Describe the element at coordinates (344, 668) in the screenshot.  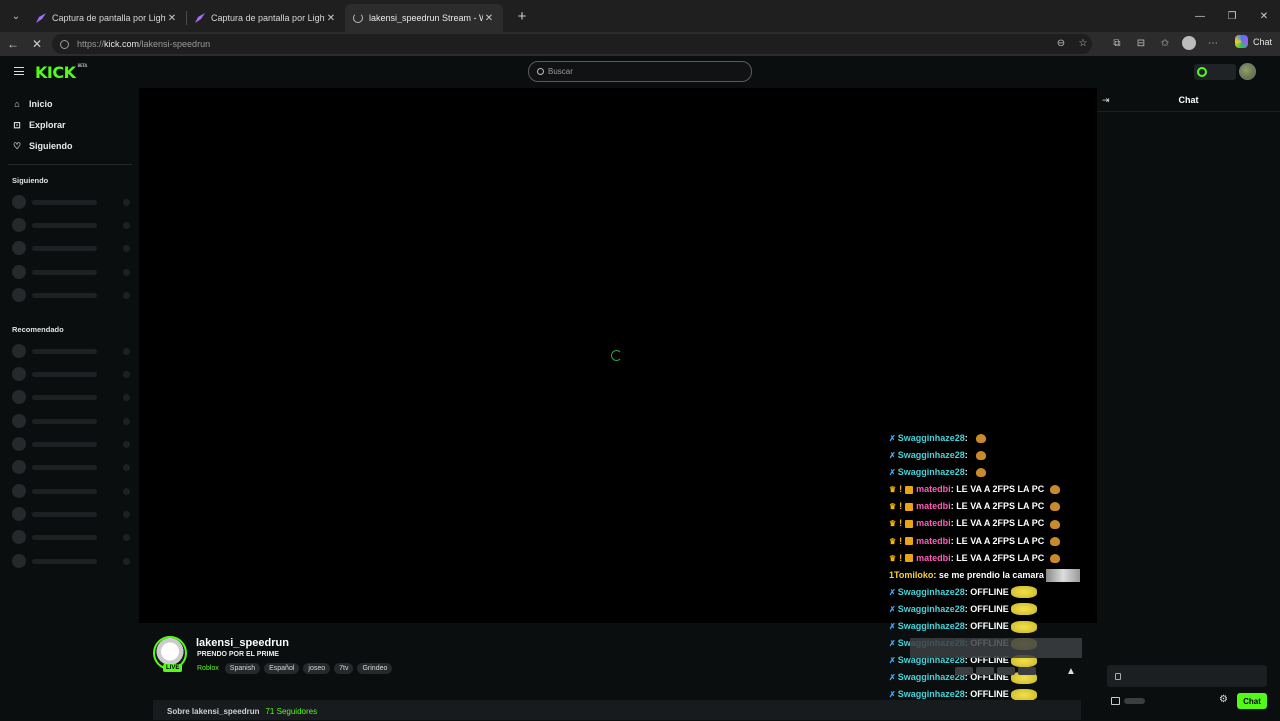
I see `tag-chip: 7tv` at that location.